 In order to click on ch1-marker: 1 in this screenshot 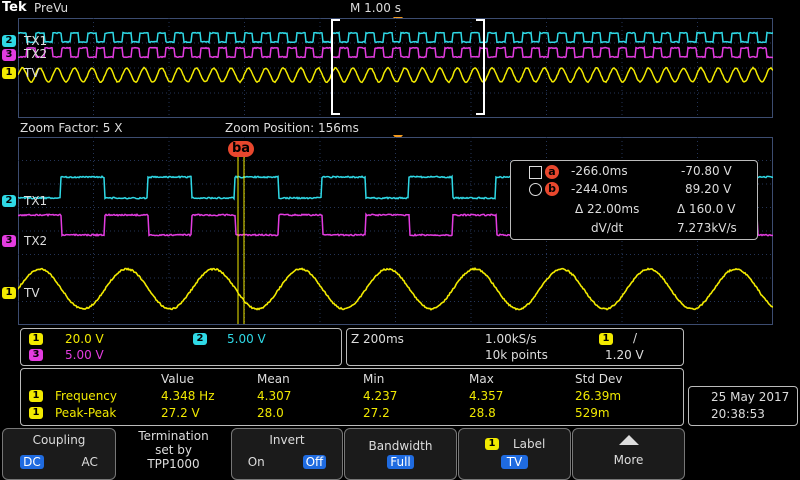, I will do `click(9, 73)`.